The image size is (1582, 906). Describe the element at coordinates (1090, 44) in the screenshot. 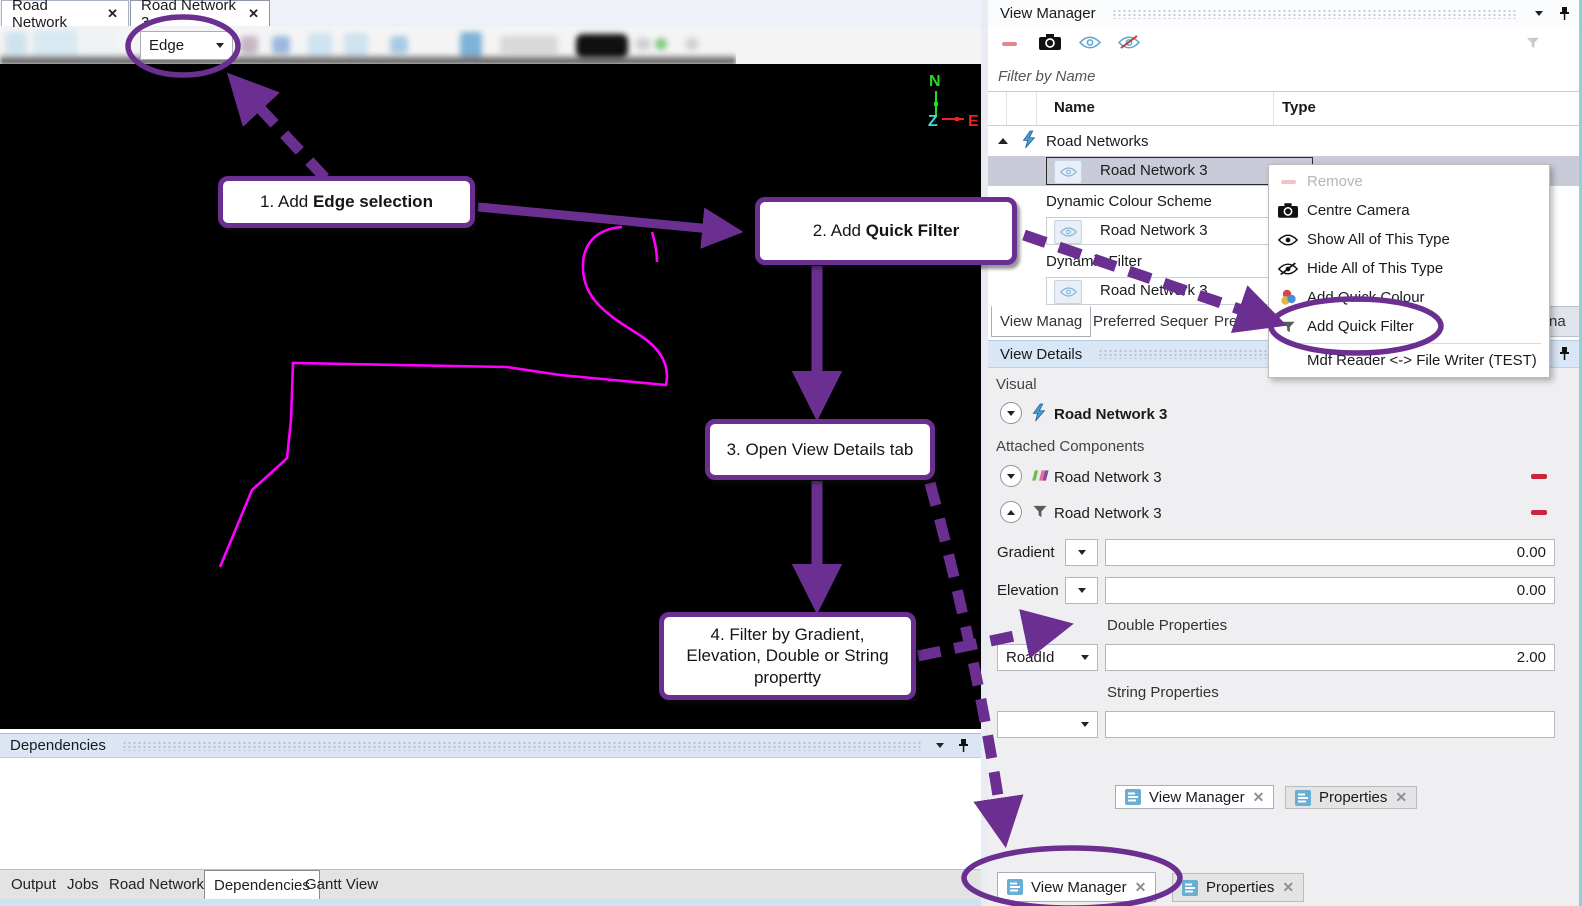

I see `show-eye-icon` at that location.